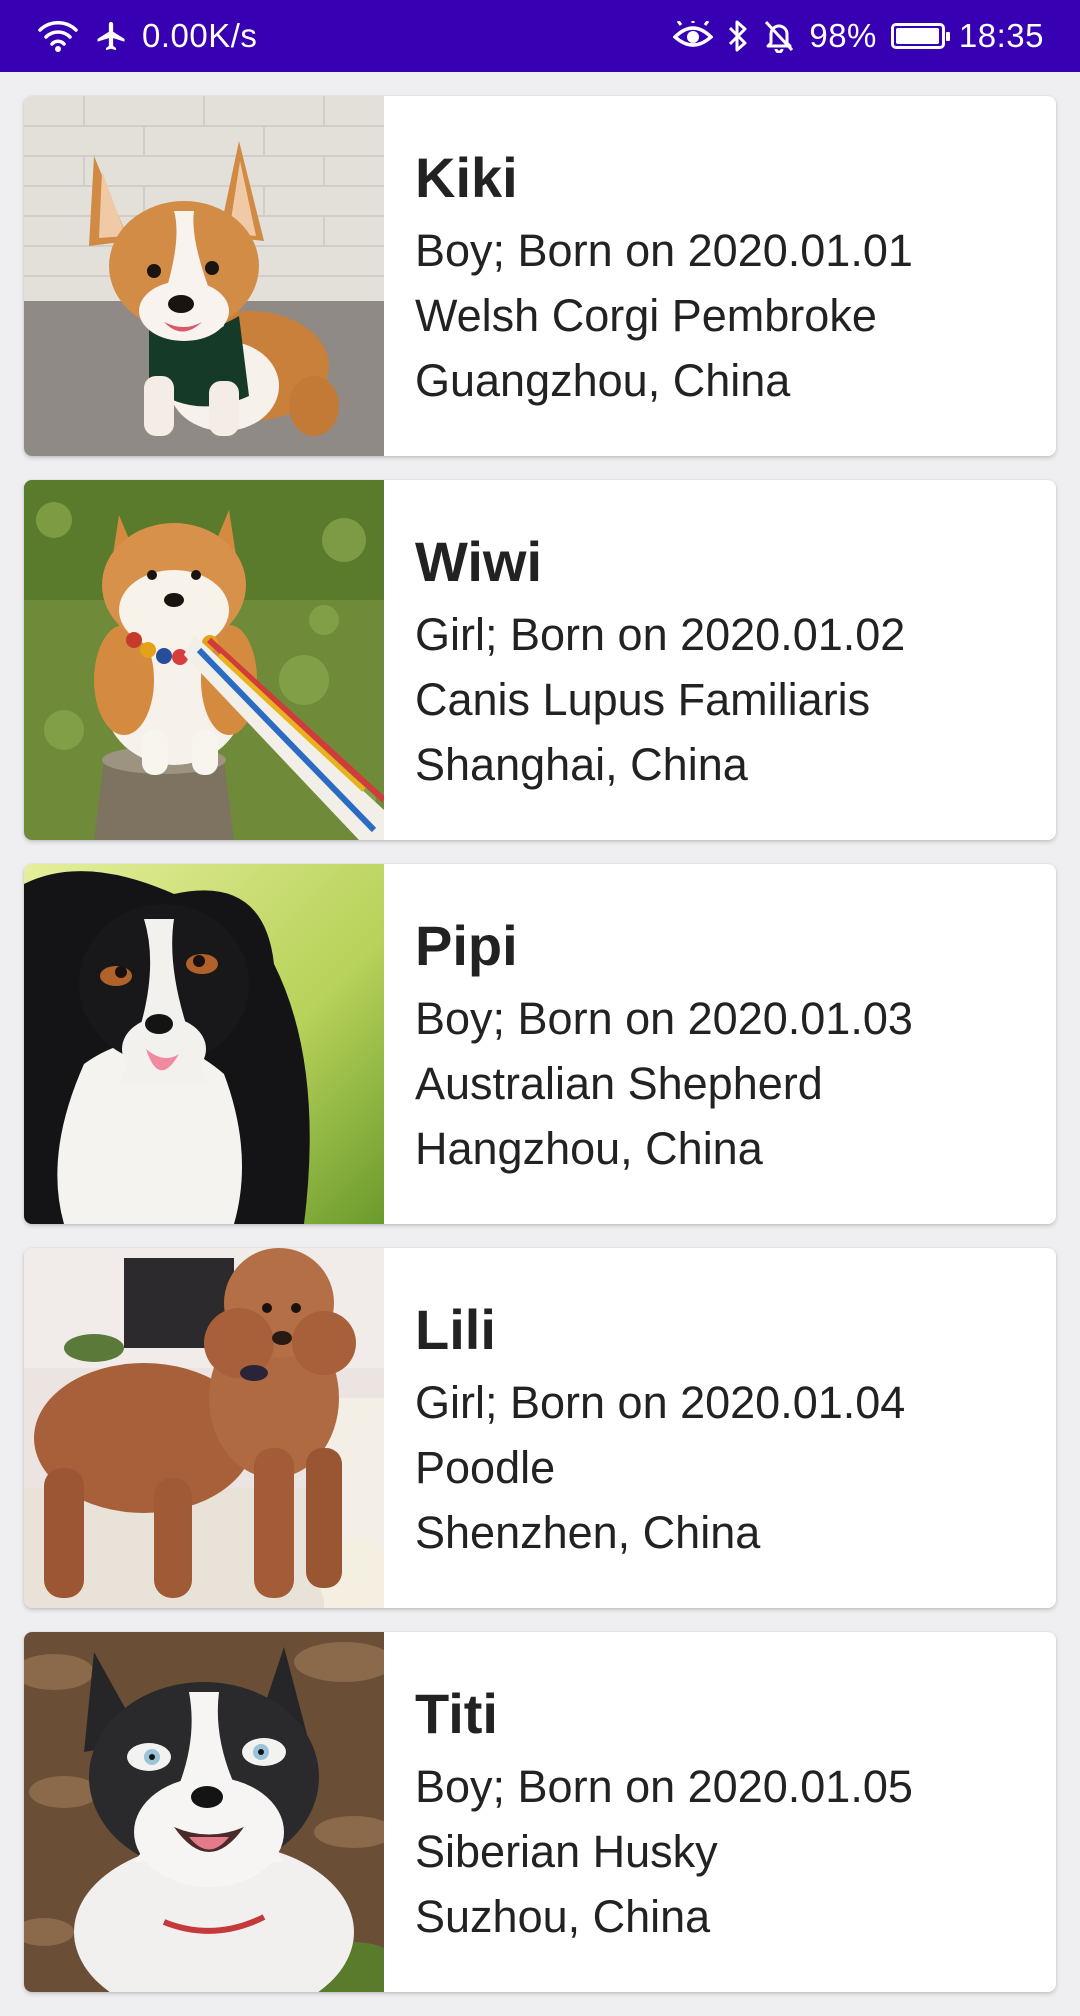  I want to click on status-bar-left: 0.00K/s, so click(146, 36).